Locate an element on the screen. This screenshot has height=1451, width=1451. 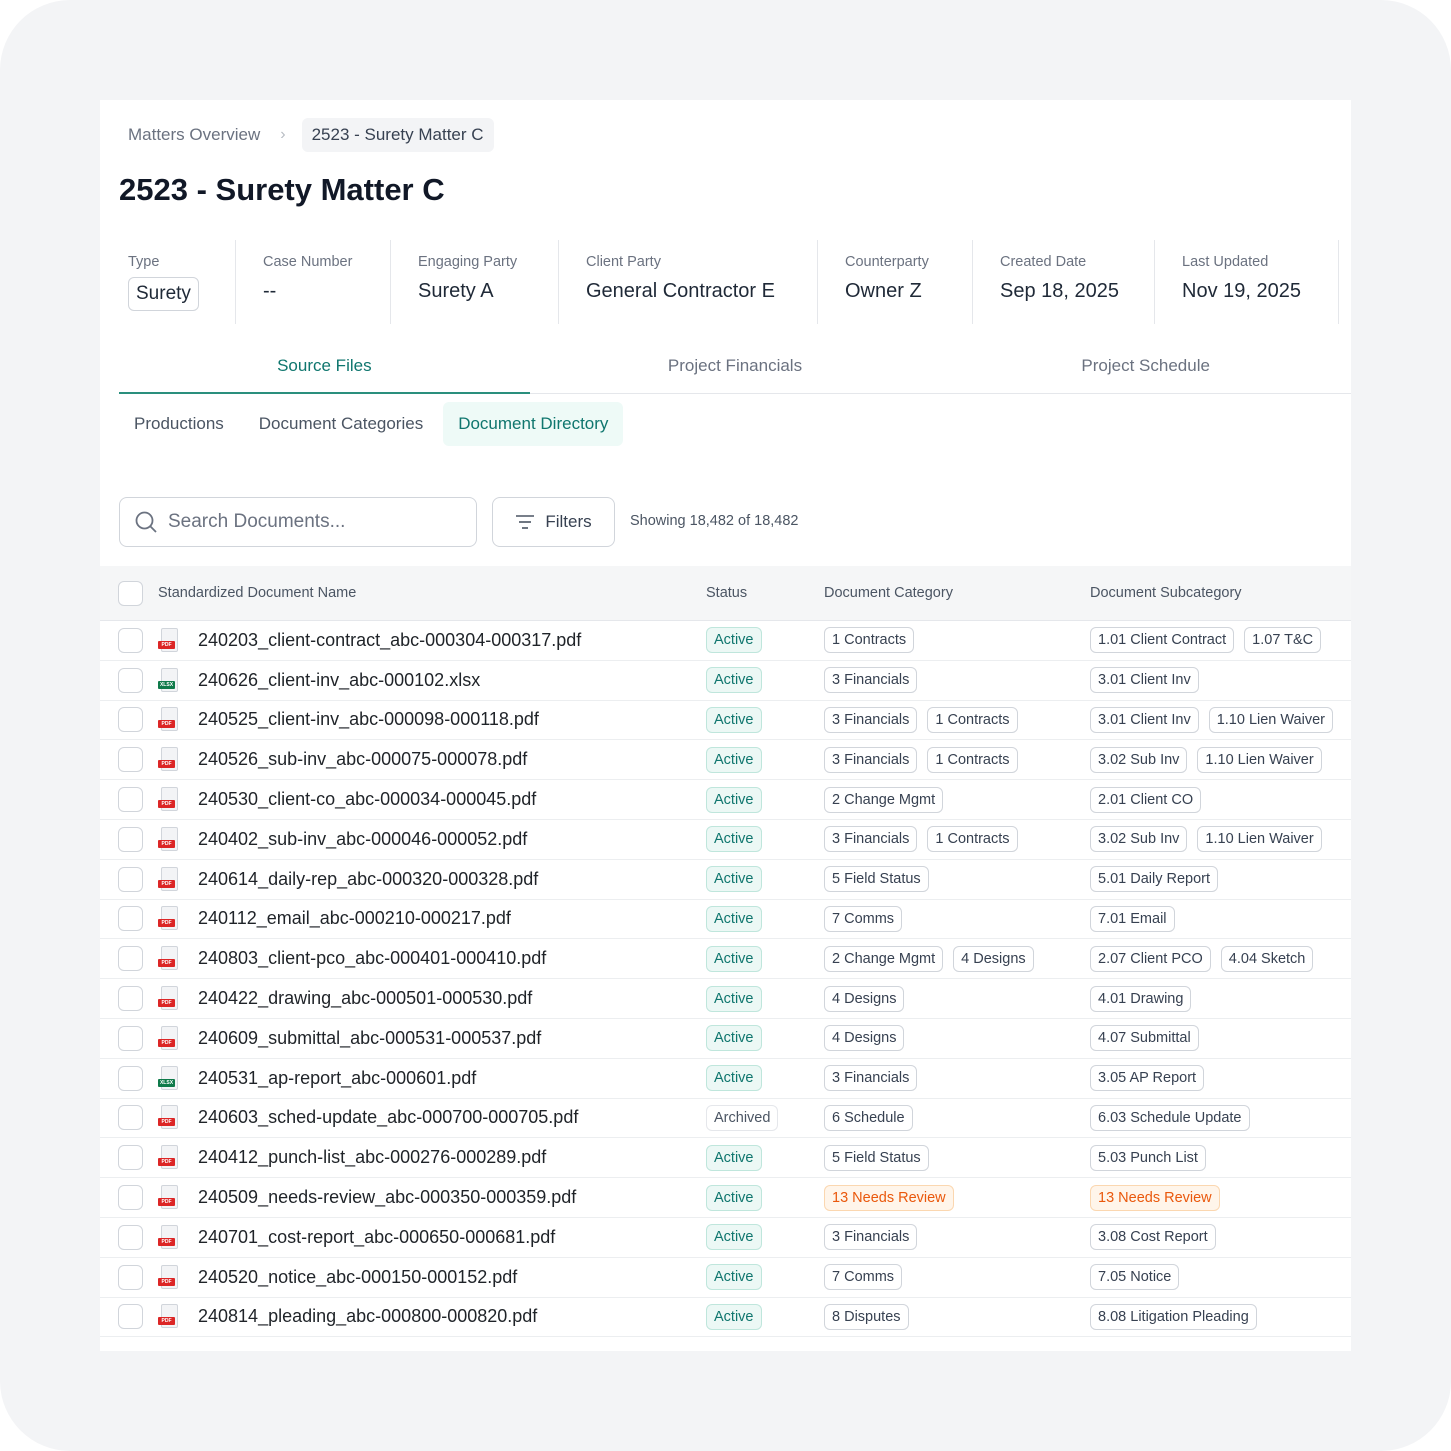
subcategory-tag: 2.01 Client CO is located at coordinates (1146, 799).